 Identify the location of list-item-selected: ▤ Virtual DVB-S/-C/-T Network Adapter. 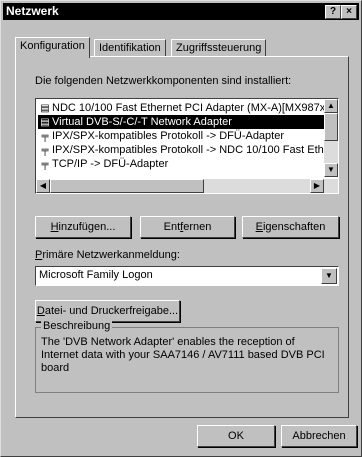
(183, 122).